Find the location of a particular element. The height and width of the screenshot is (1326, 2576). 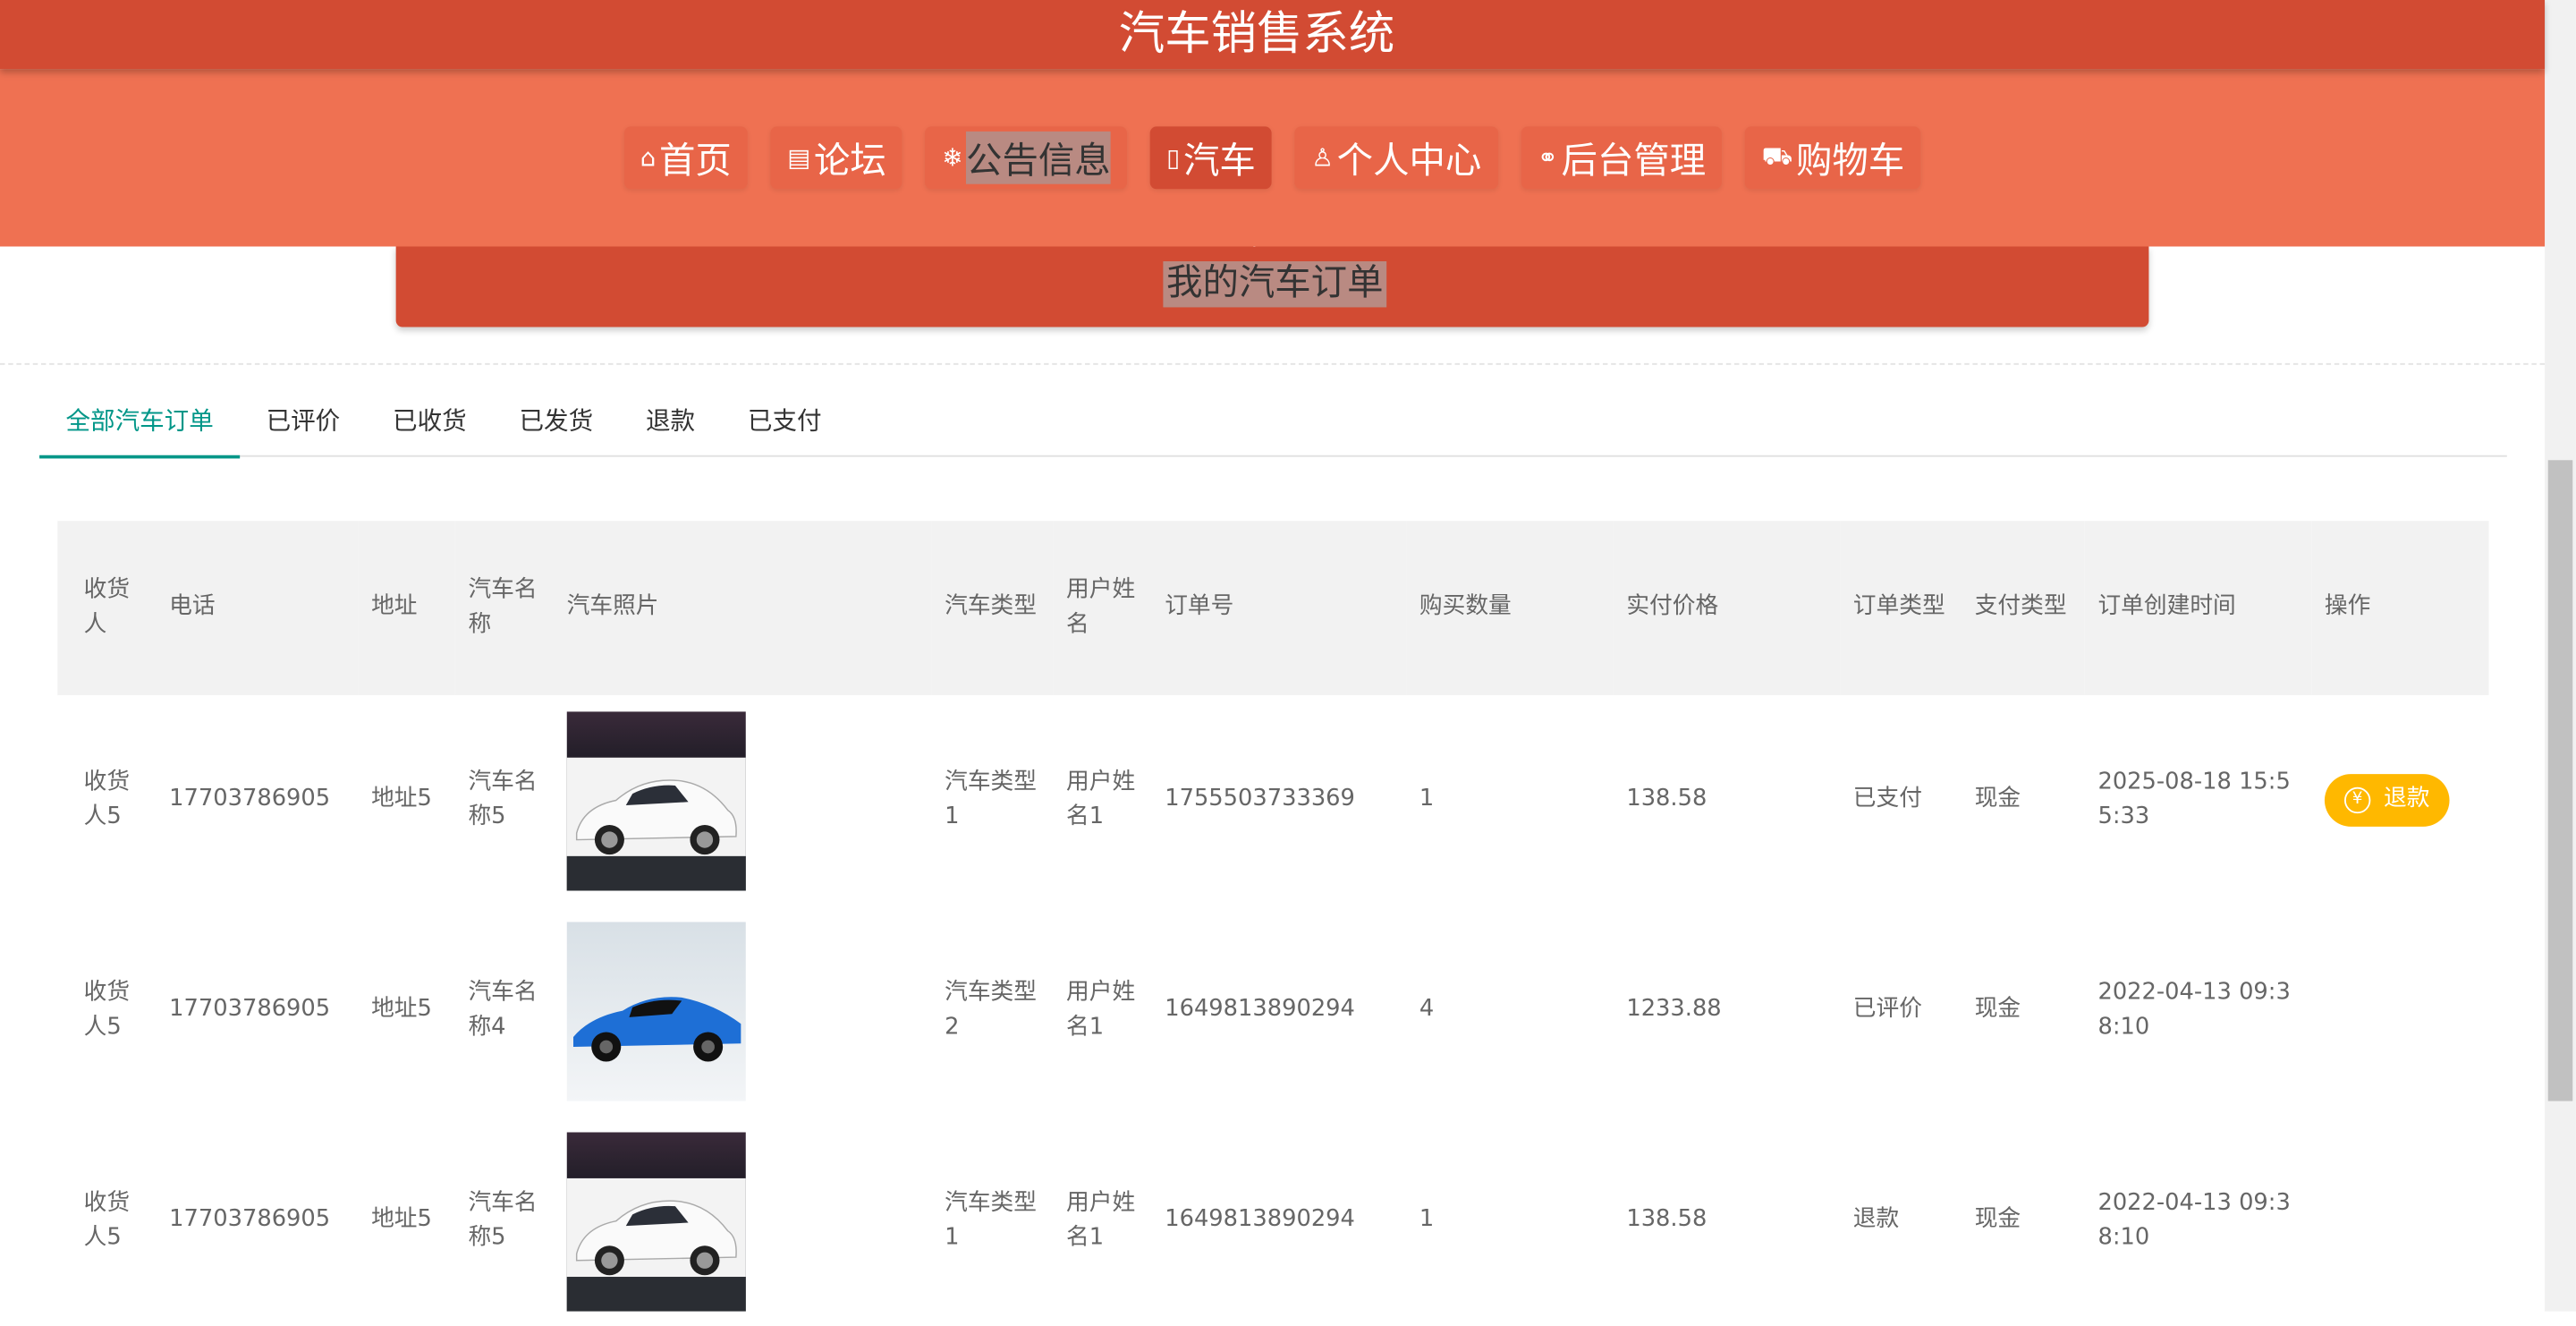

scrollbar is located at coordinates (2560, 656).